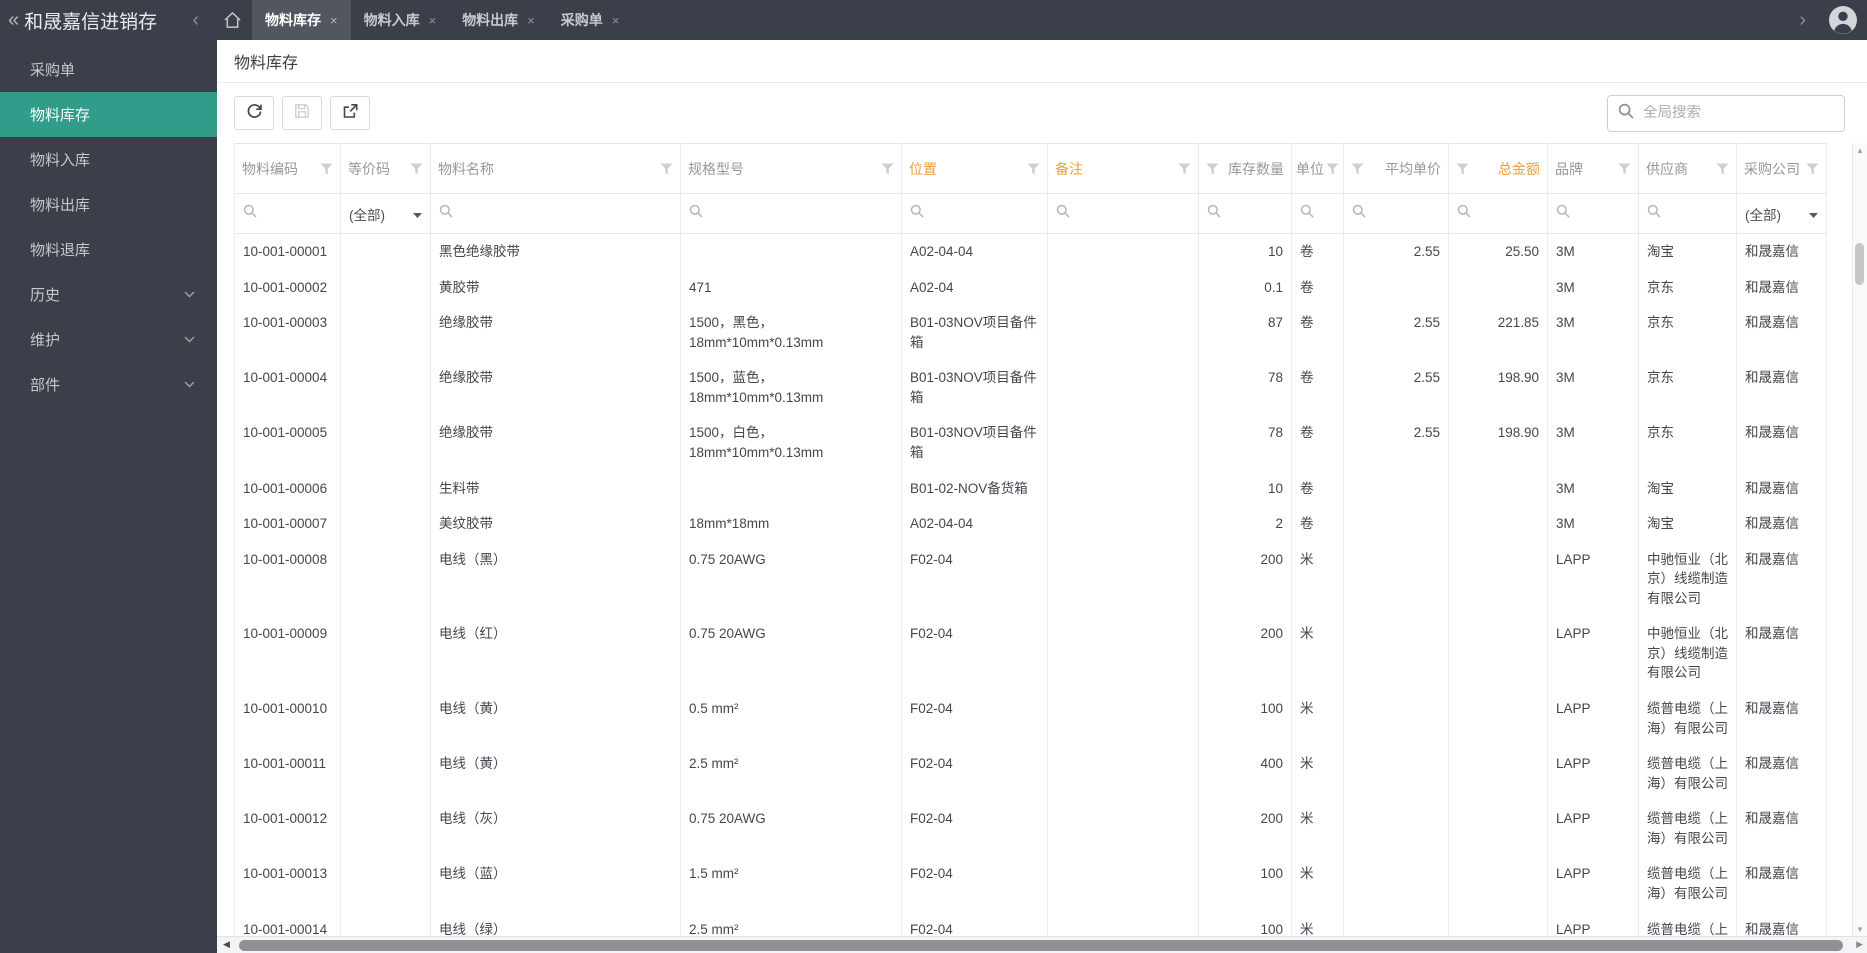  Describe the element at coordinates (974, 213) in the screenshot. I see `filter-search-location` at that location.